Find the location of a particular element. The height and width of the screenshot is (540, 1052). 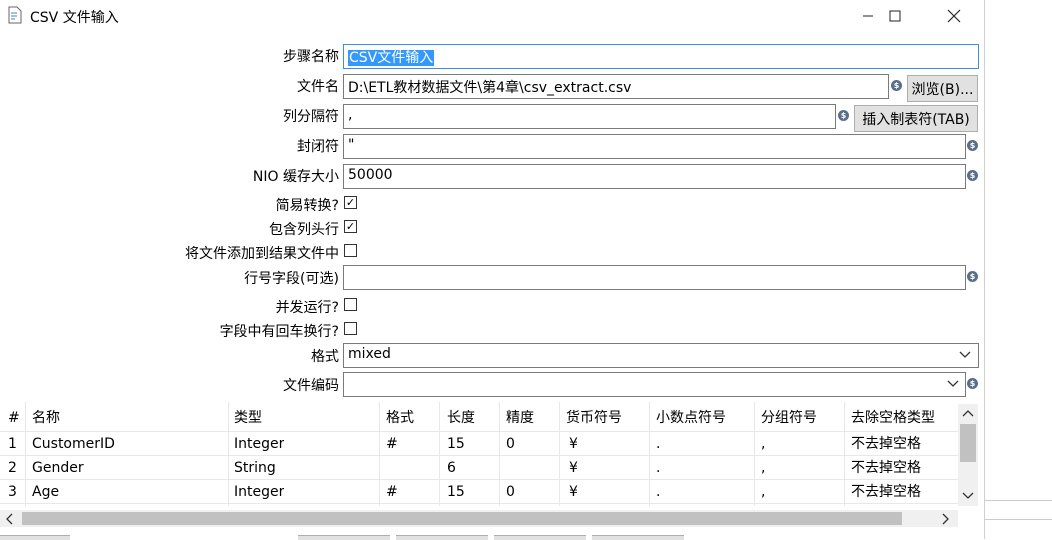

rownum-field-input is located at coordinates (654, 277).